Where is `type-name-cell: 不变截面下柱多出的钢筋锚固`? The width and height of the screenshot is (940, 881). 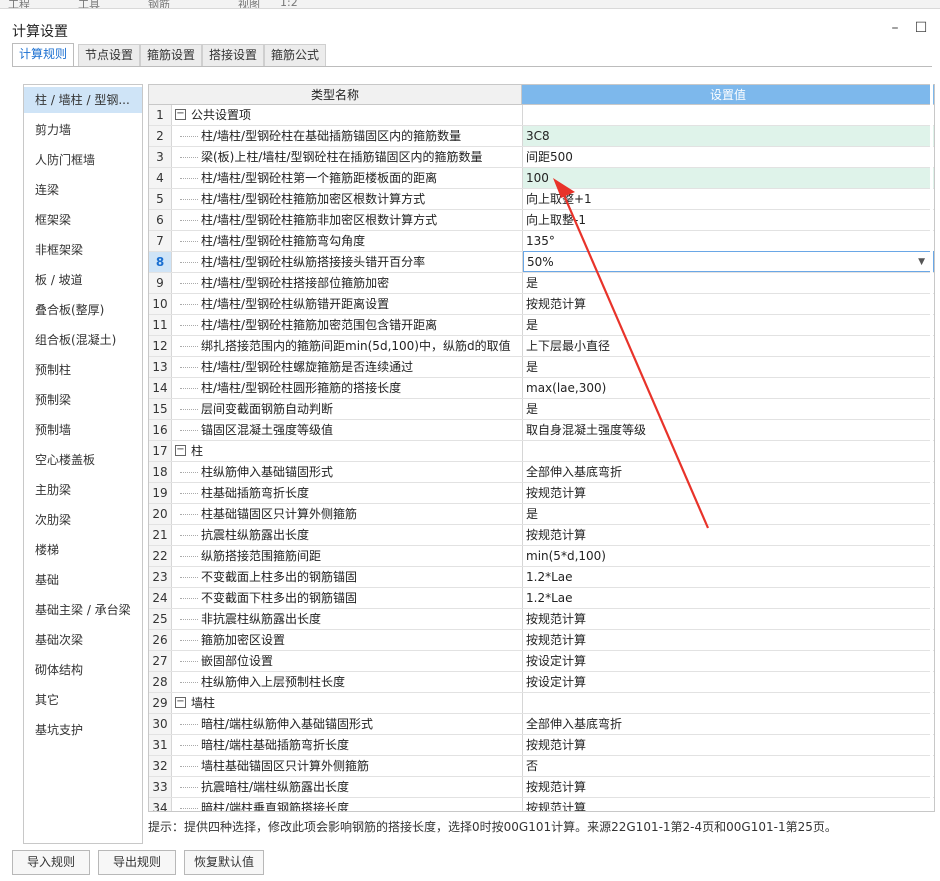
type-name-cell: 不变截面下柱多出的钢筋锚固 is located at coordinates (347, 598).